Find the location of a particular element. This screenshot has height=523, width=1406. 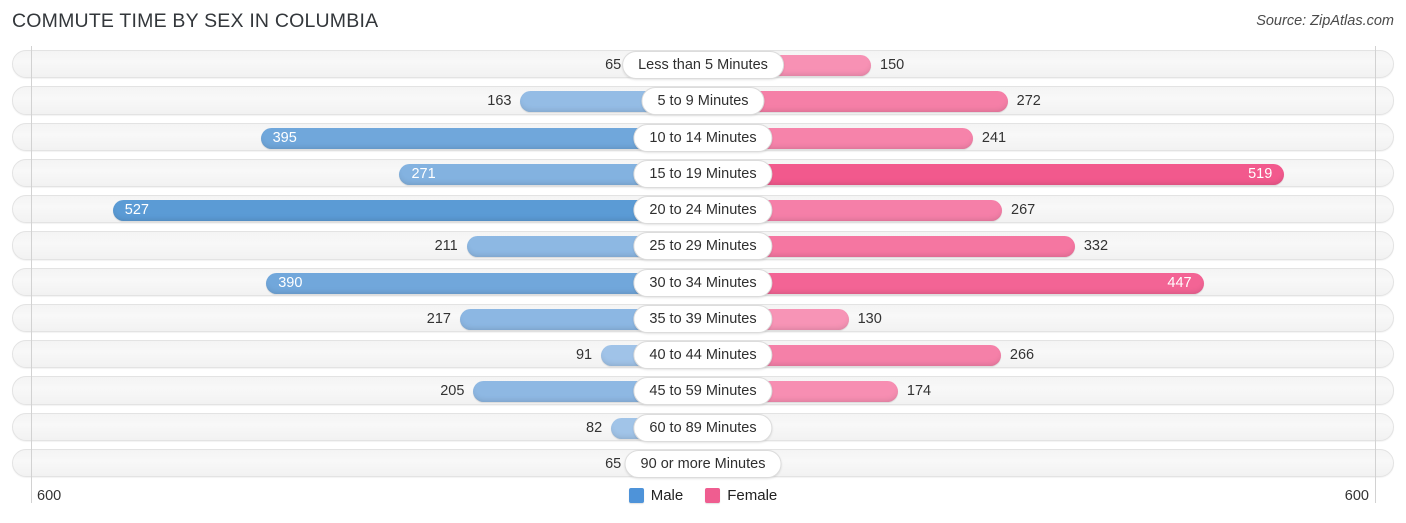

legend-item-female: Female is located at coordinates (741, 495).